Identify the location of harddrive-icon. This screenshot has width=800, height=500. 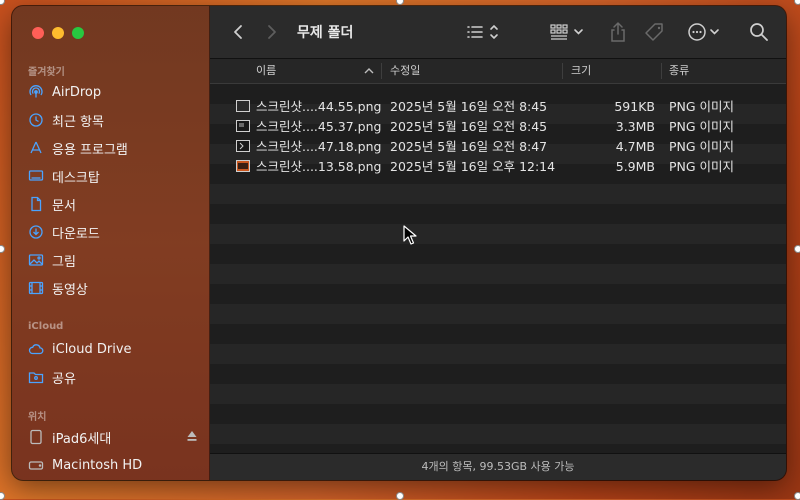
(36, 465).